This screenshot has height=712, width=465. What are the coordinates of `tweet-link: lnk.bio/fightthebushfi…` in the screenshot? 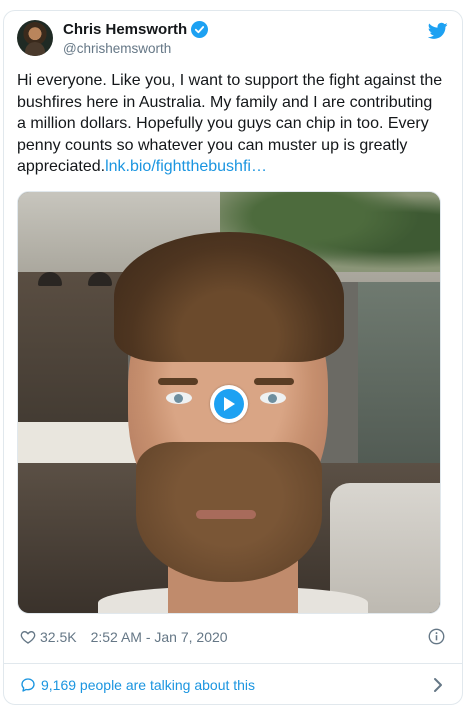 It's located at (186, 166).